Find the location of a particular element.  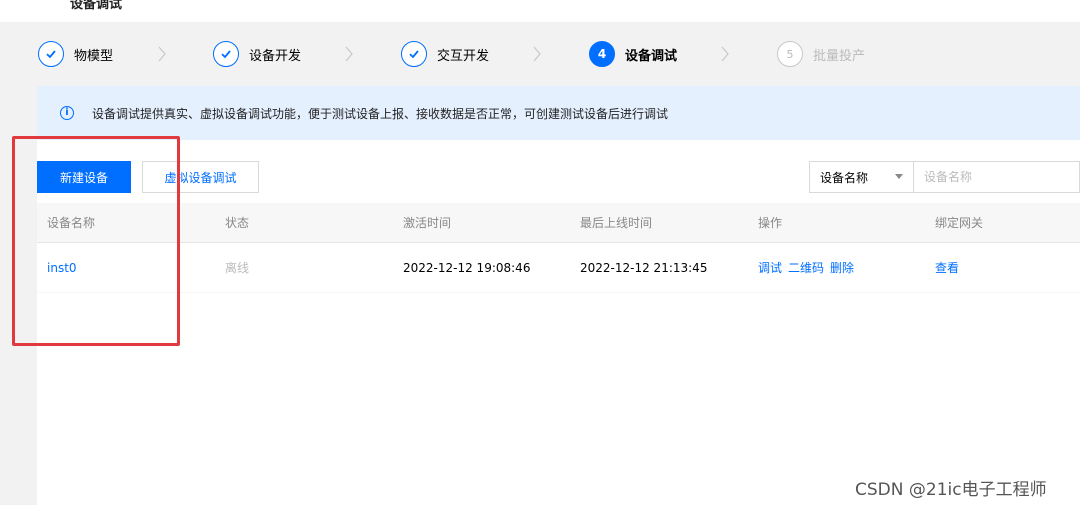

step-label: 物模型 is located at coordinates (94, 56).